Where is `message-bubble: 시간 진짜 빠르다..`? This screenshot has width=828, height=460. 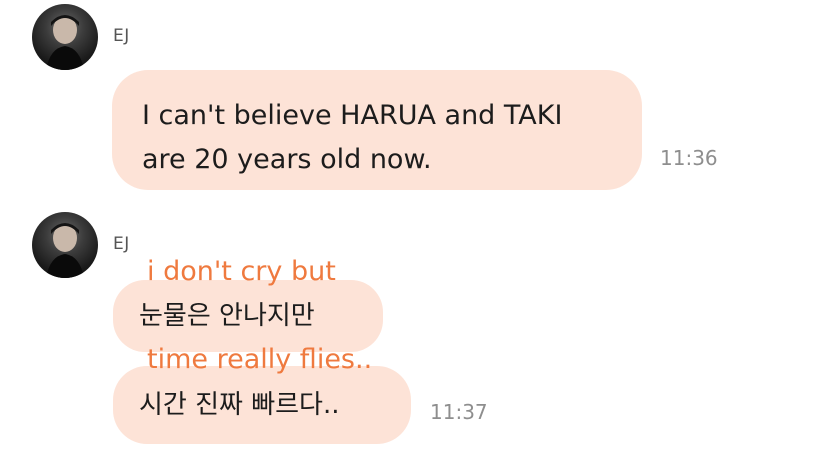 message-bubble: 시간 진짜 빠르다.. is located at coordinates (262, 405).